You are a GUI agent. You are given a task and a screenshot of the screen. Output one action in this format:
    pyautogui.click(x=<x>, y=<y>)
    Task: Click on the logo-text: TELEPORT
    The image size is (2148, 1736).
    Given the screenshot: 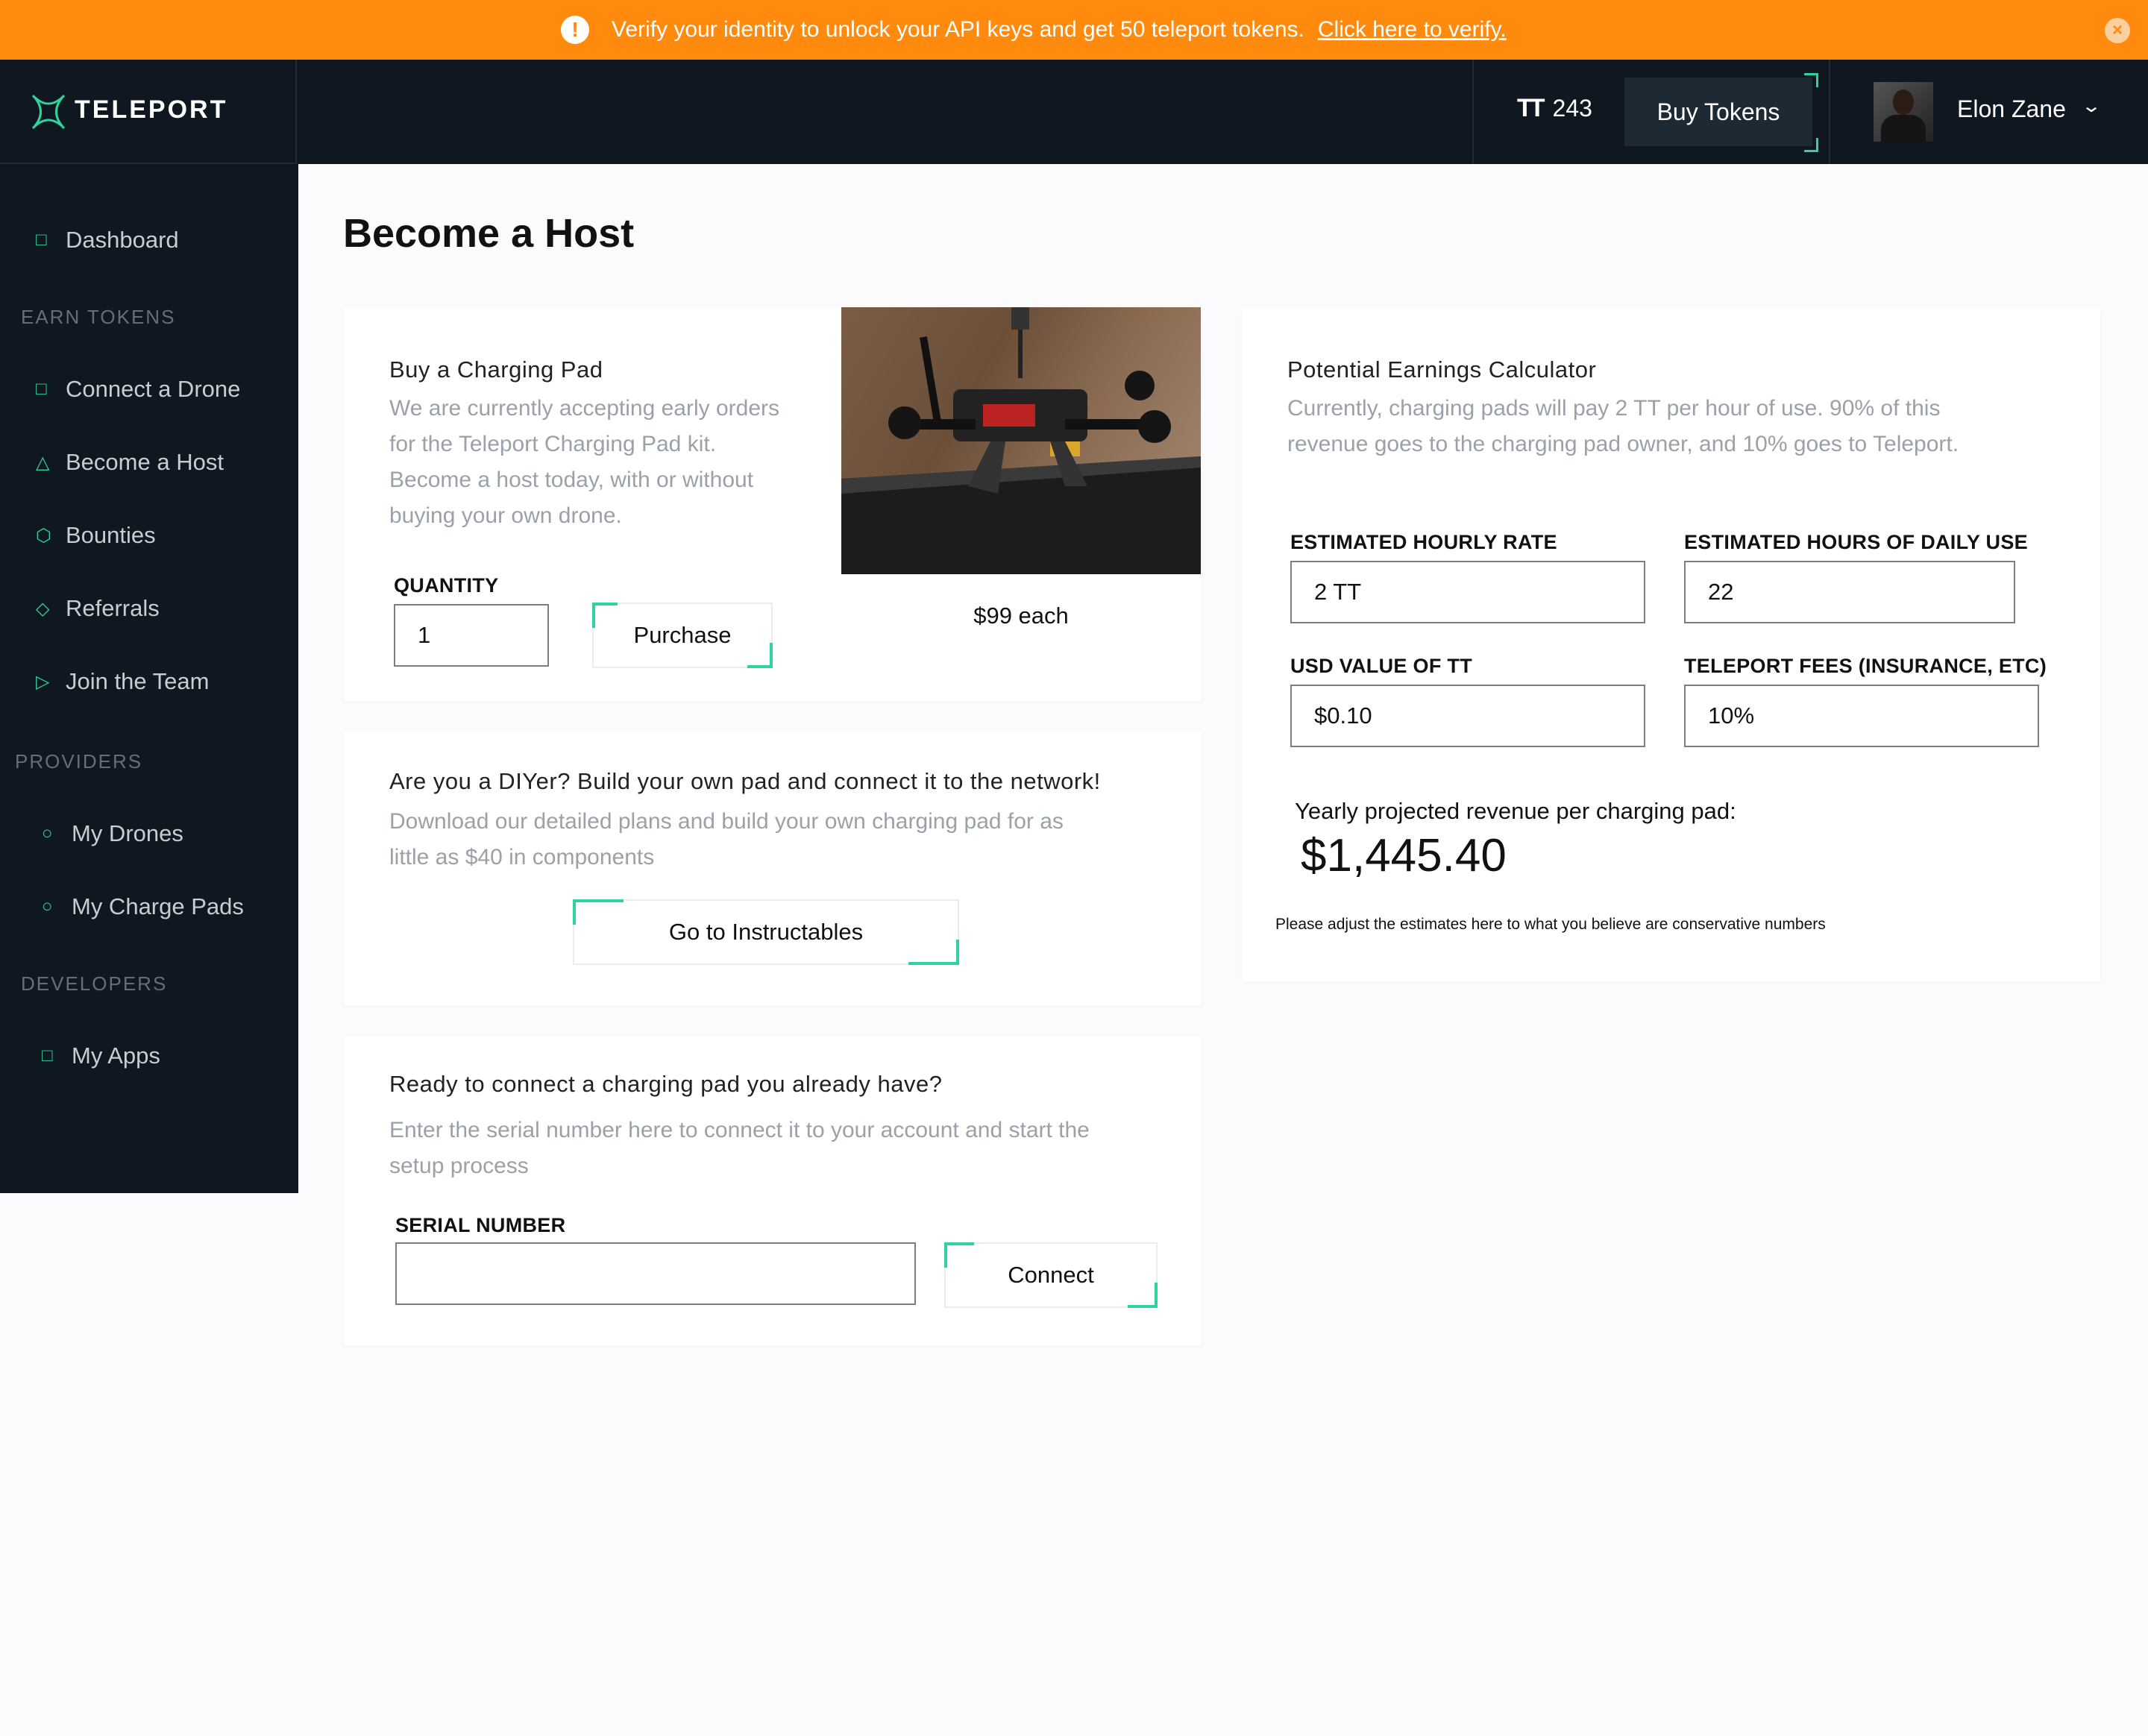 What is the action you would take?
    pyautogui.click(x=151, y=110)
    